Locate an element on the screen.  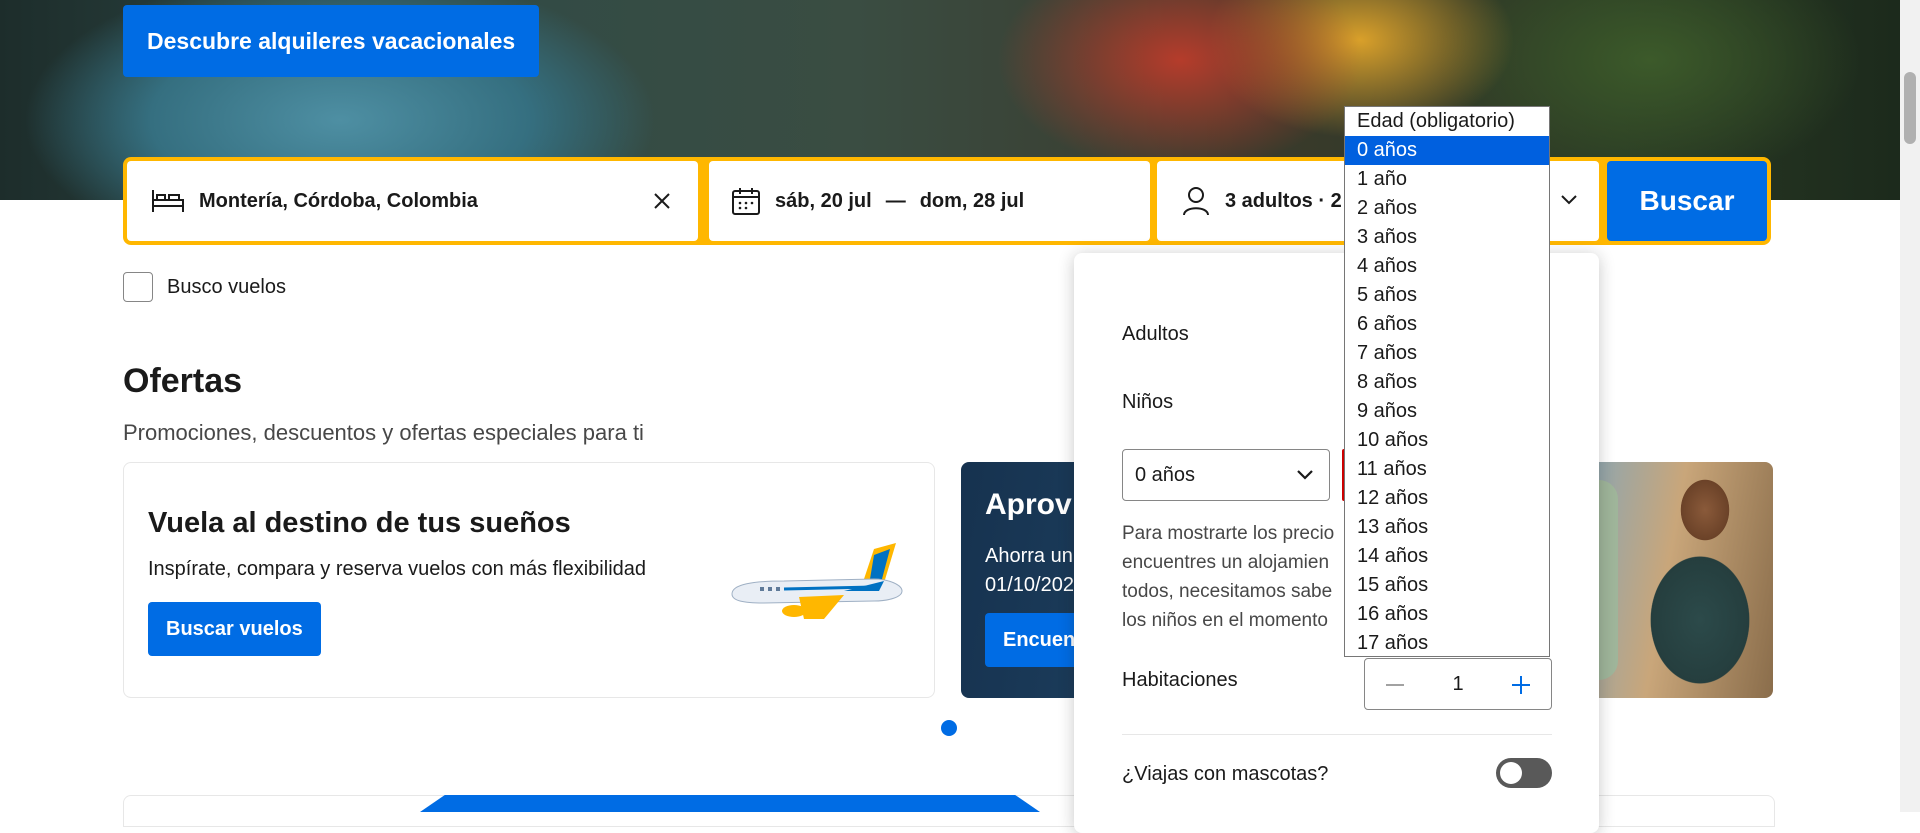
child-age-select: 0 años is located at coordinates (1226, 475).